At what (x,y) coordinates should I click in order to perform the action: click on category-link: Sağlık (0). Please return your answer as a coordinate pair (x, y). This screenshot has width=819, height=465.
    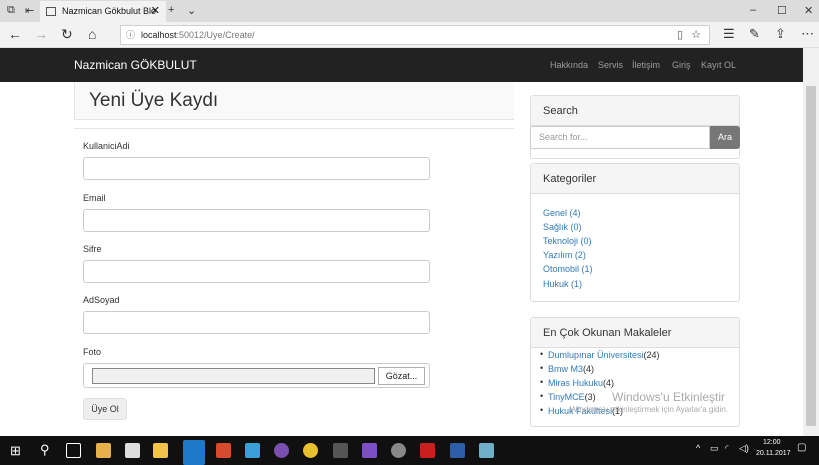
    Looking at the image, I should click on (562, 227).